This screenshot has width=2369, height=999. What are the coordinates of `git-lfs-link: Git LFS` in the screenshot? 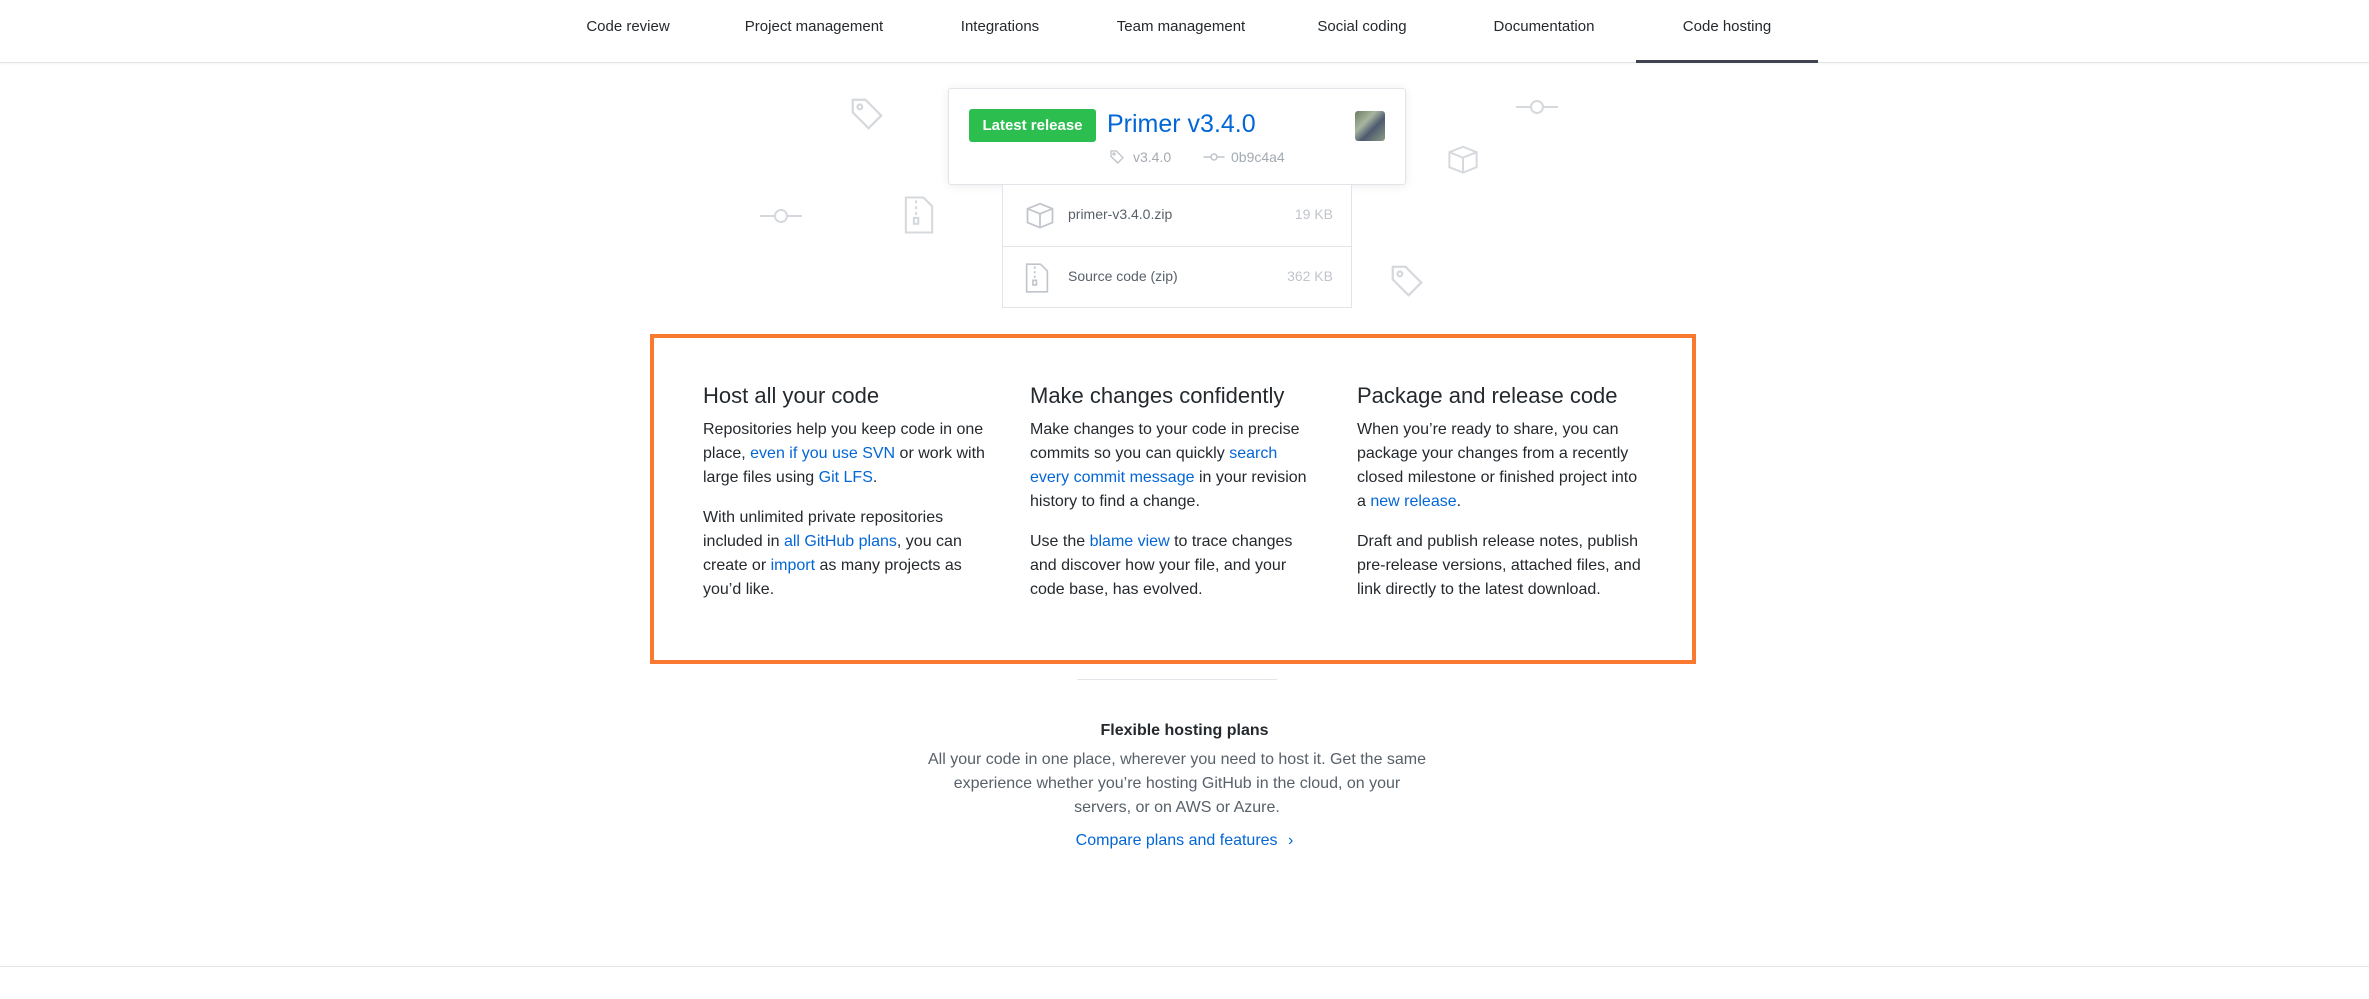 It's located at (846, 477).